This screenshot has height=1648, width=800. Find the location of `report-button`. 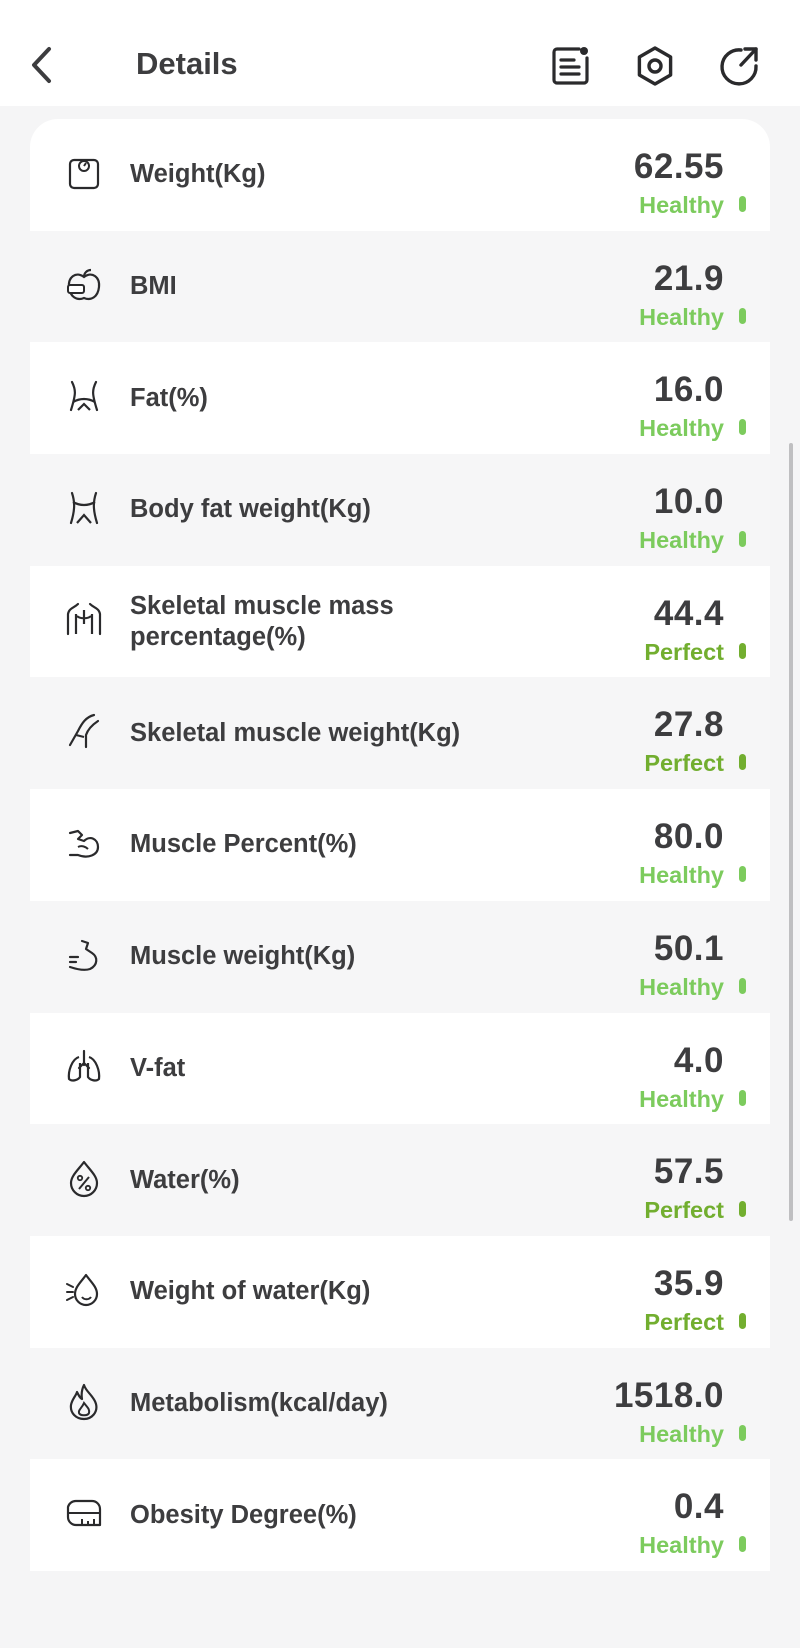

report-button is located at coordinates (571, 66).